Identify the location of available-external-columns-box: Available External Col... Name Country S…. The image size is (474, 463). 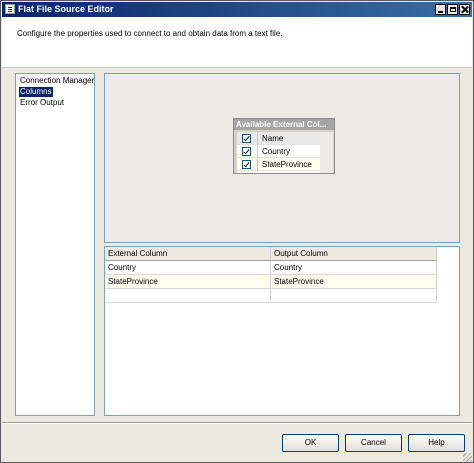
(284, 146).